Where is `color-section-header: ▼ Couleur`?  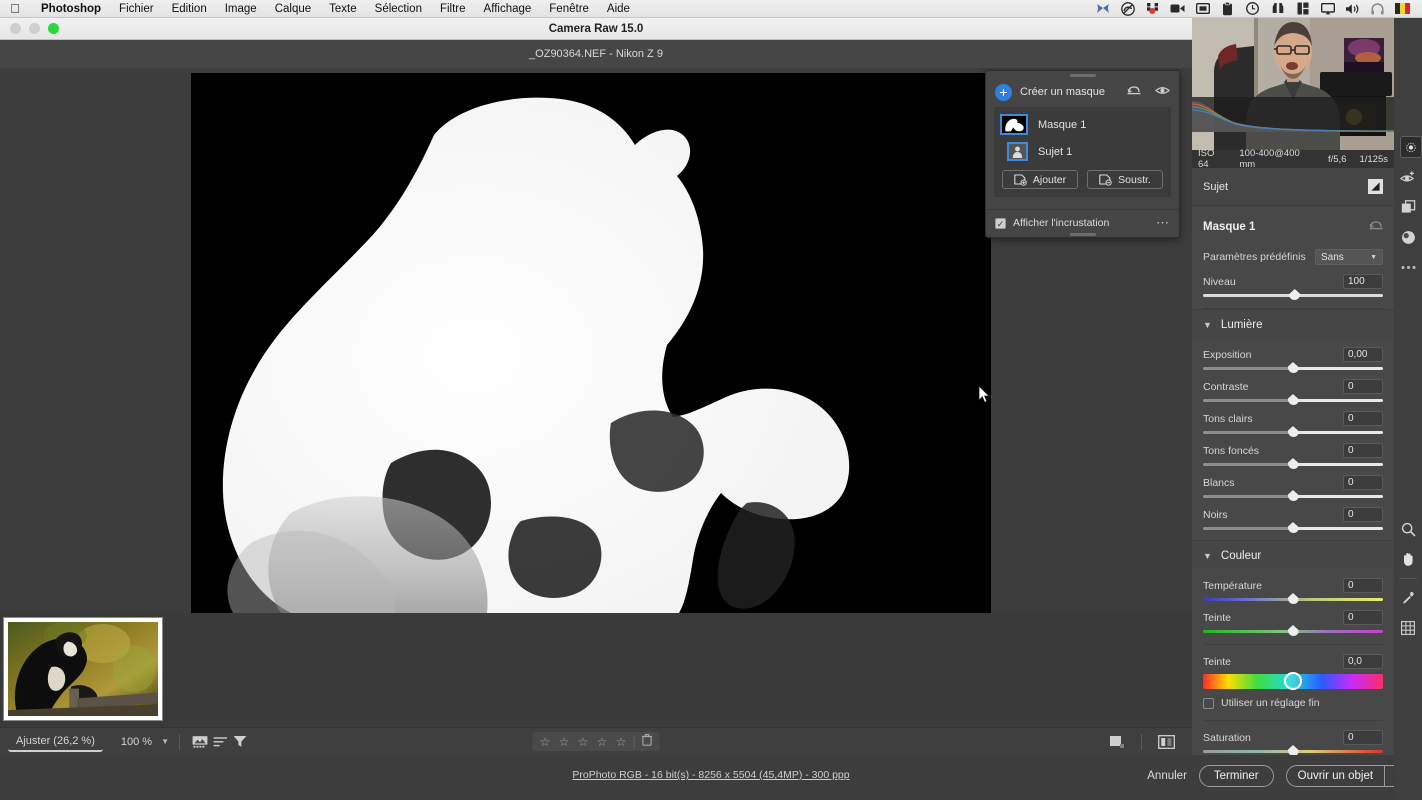 color-section-header: ▼ Couleur is located at coordinates (1293, 554).